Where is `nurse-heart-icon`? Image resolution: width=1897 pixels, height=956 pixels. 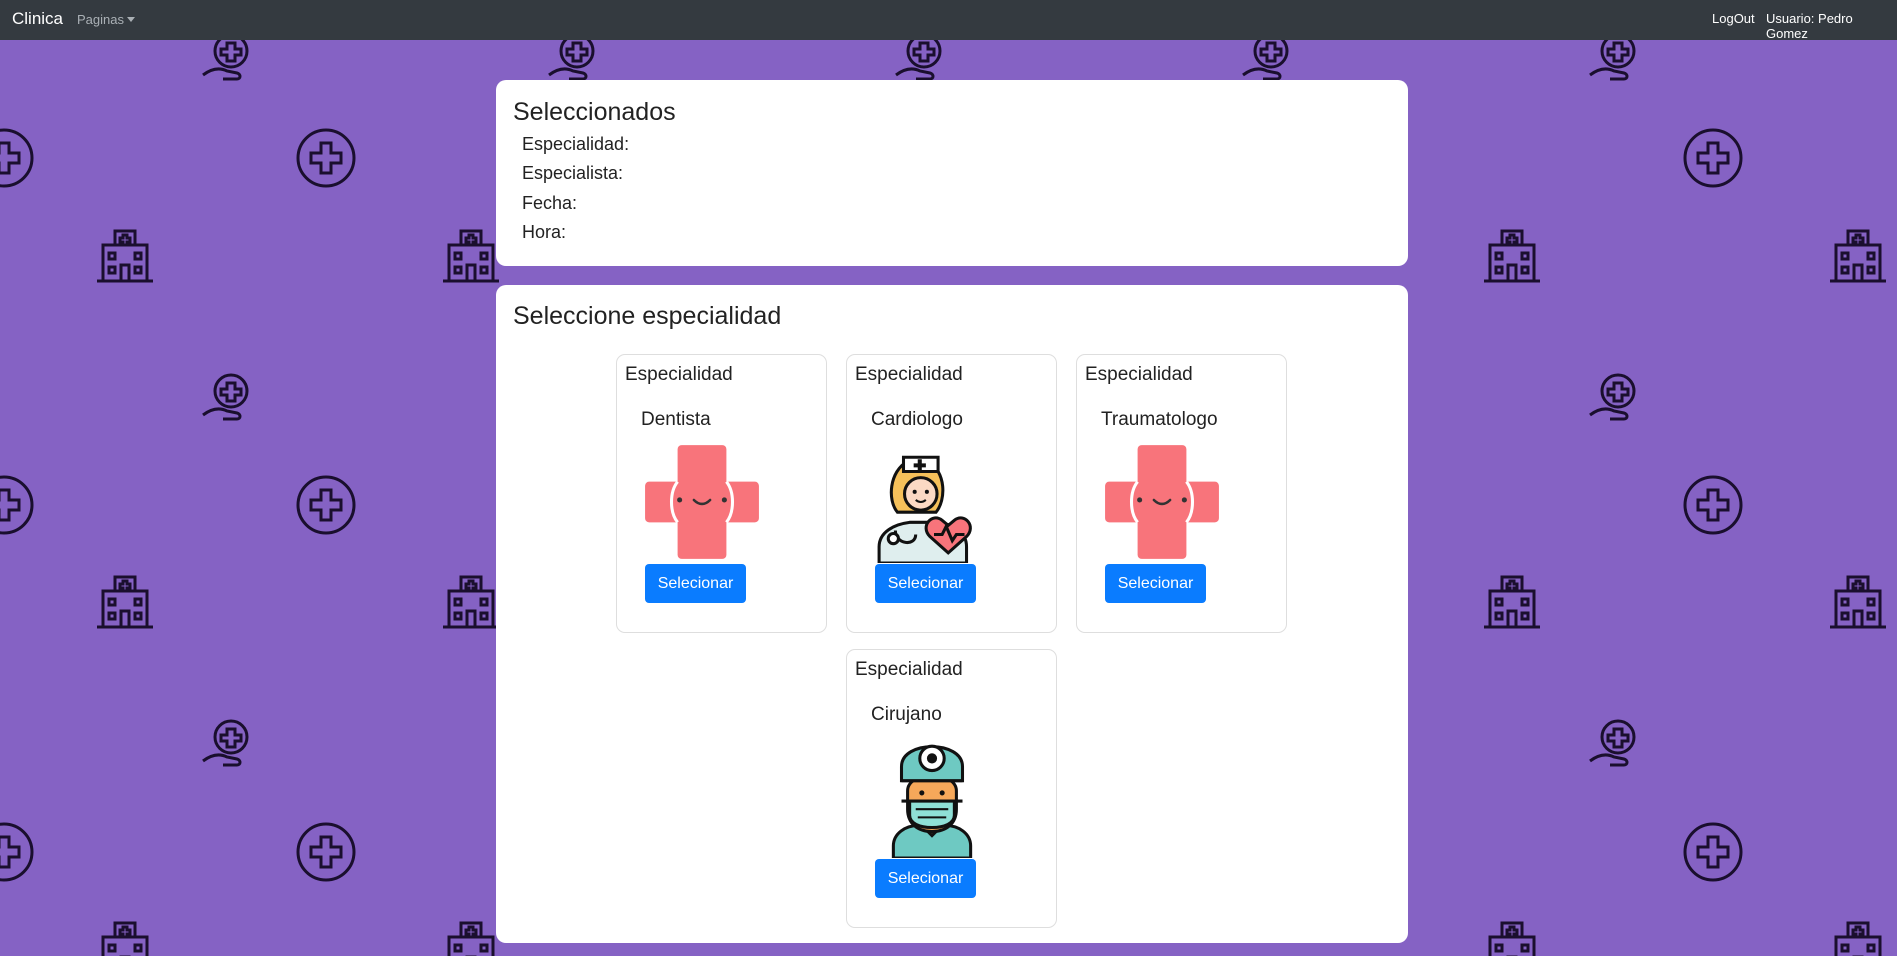 nurse-heart-icon is located at coordinates (934, 503).